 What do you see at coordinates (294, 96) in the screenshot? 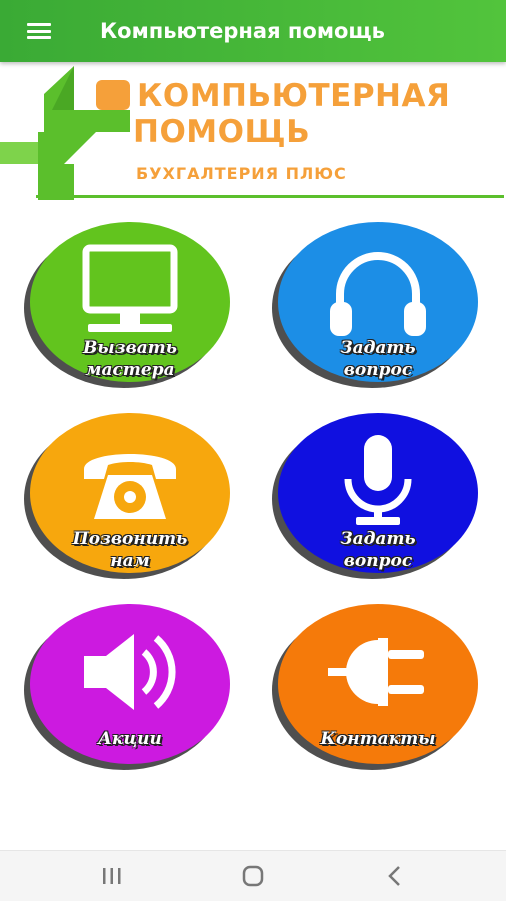
I see `logo-title-line1: КОМПЬЮТЕРНАЯ` at bounding box center [294, 96].